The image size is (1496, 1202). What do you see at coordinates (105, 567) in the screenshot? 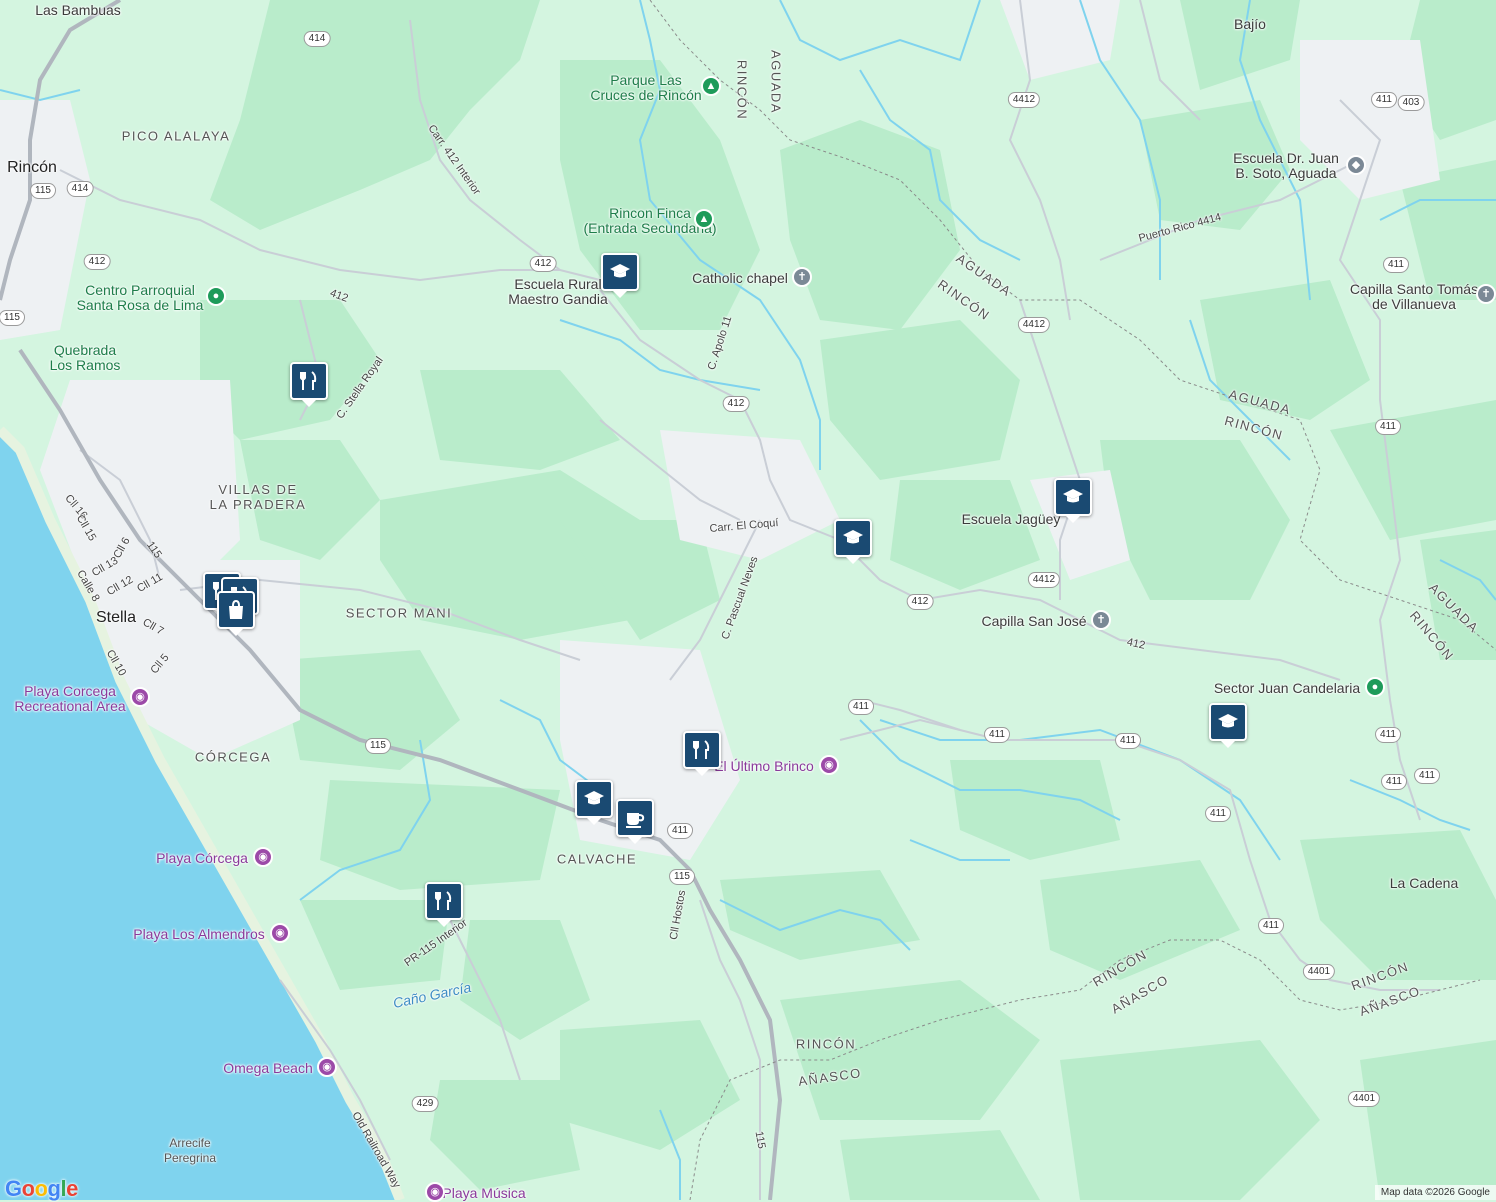
I see `street-cll-13: Cll 13` at bounding box center [105, 567].